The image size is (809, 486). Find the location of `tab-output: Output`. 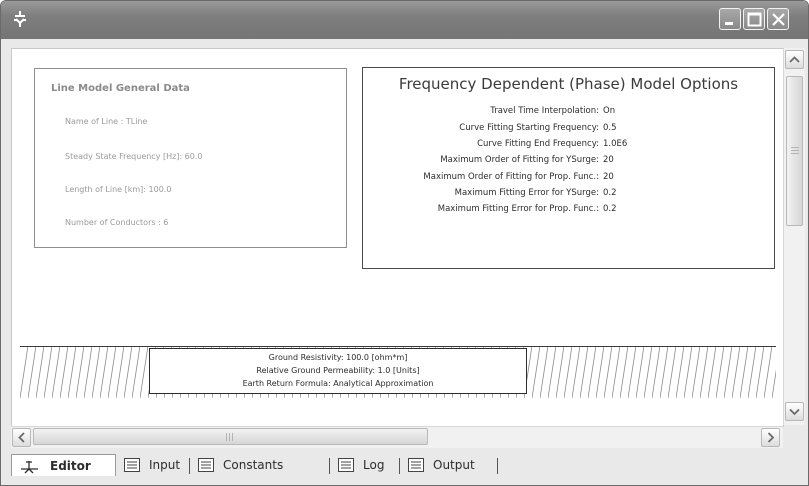

tab-output: Output is located at coordinates (447, 465).